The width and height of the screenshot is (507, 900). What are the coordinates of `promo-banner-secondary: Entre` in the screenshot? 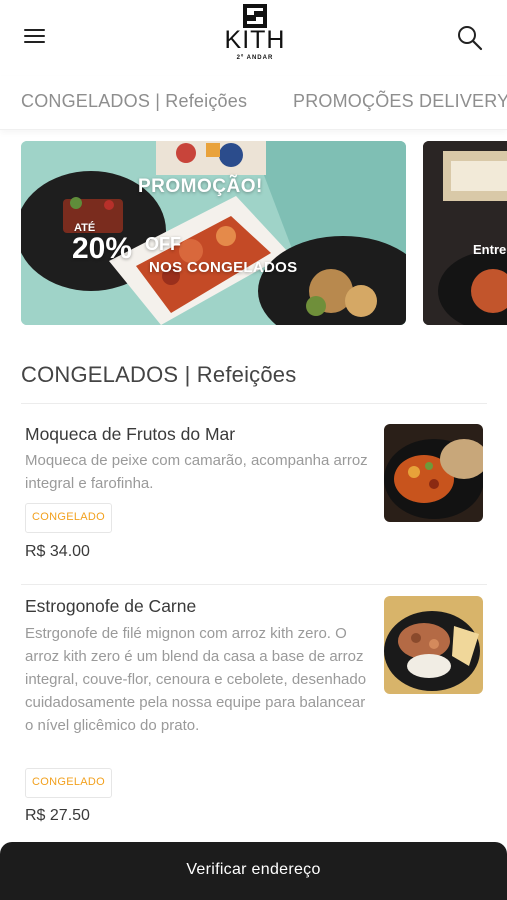 It's located at (465, 233).